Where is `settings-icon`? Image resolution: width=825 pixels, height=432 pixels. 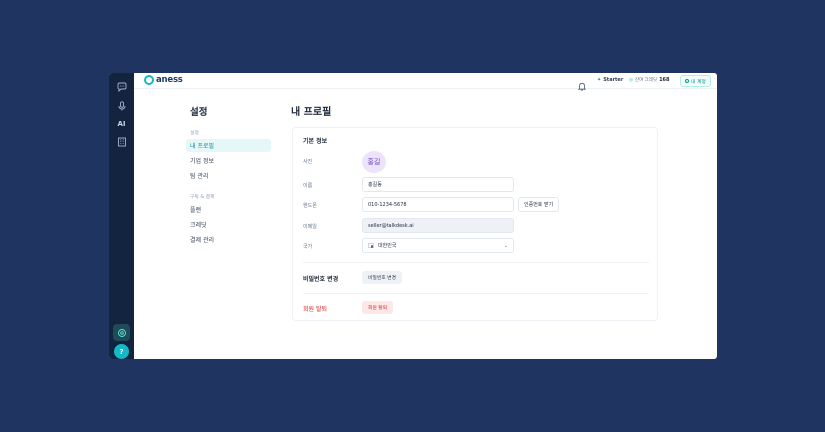
settings-icon is located at coordinates (121, 332).